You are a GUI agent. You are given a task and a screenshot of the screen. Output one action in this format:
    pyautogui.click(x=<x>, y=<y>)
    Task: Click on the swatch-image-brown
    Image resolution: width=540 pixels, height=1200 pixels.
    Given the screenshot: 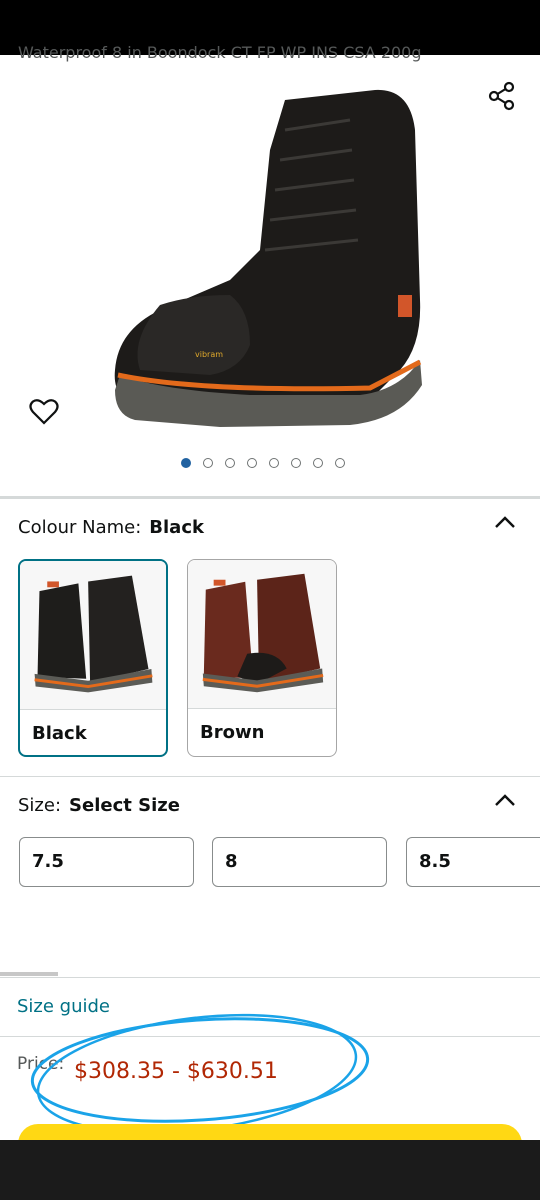 What is the action you would take?
    pyautogui.click(x=262, y=634)
    